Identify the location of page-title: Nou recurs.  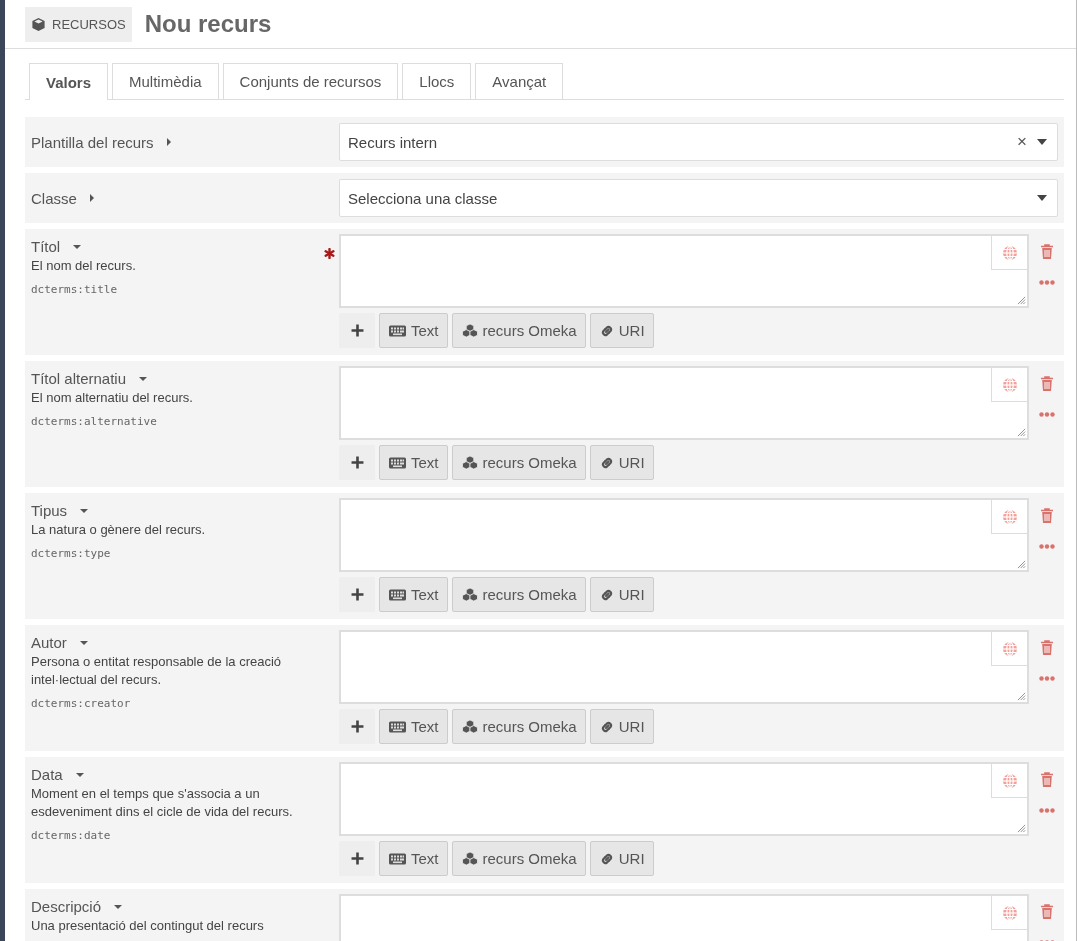
(208, 24).